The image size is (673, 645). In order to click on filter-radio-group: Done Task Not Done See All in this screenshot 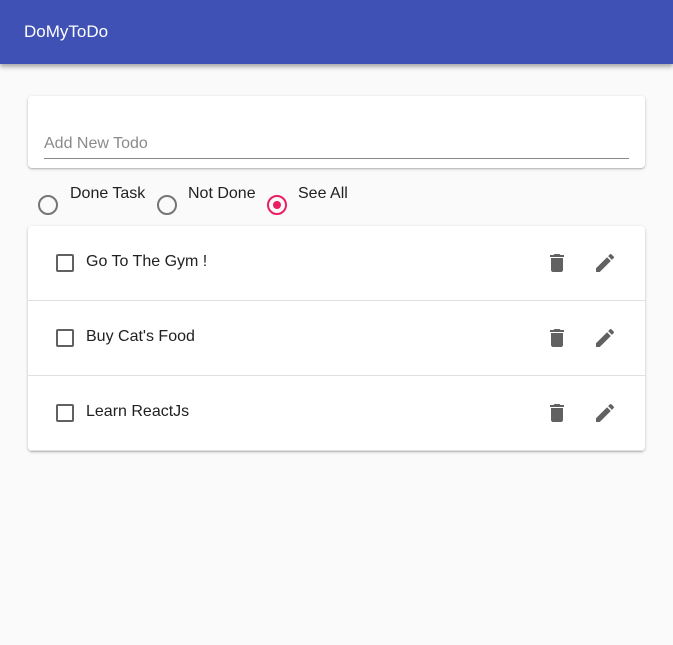, I will do `click(336, 200)`.